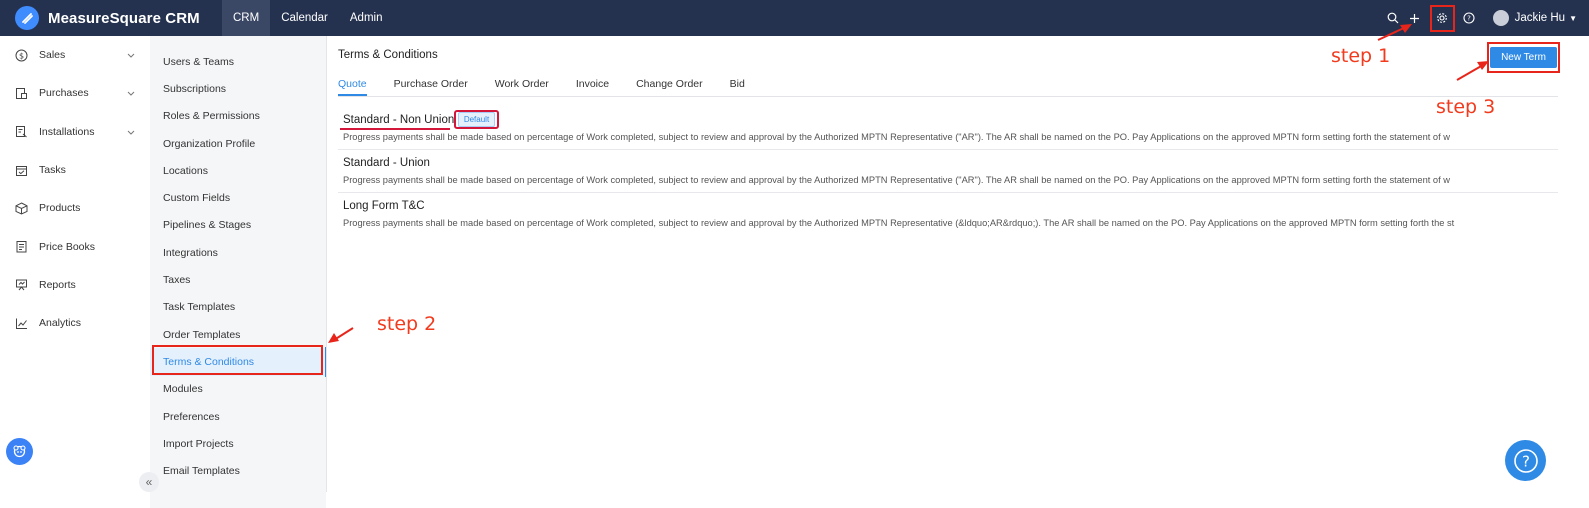 This screenshot has height=508, width=1589. I want to click on purchases-icon, so click(21, 93).